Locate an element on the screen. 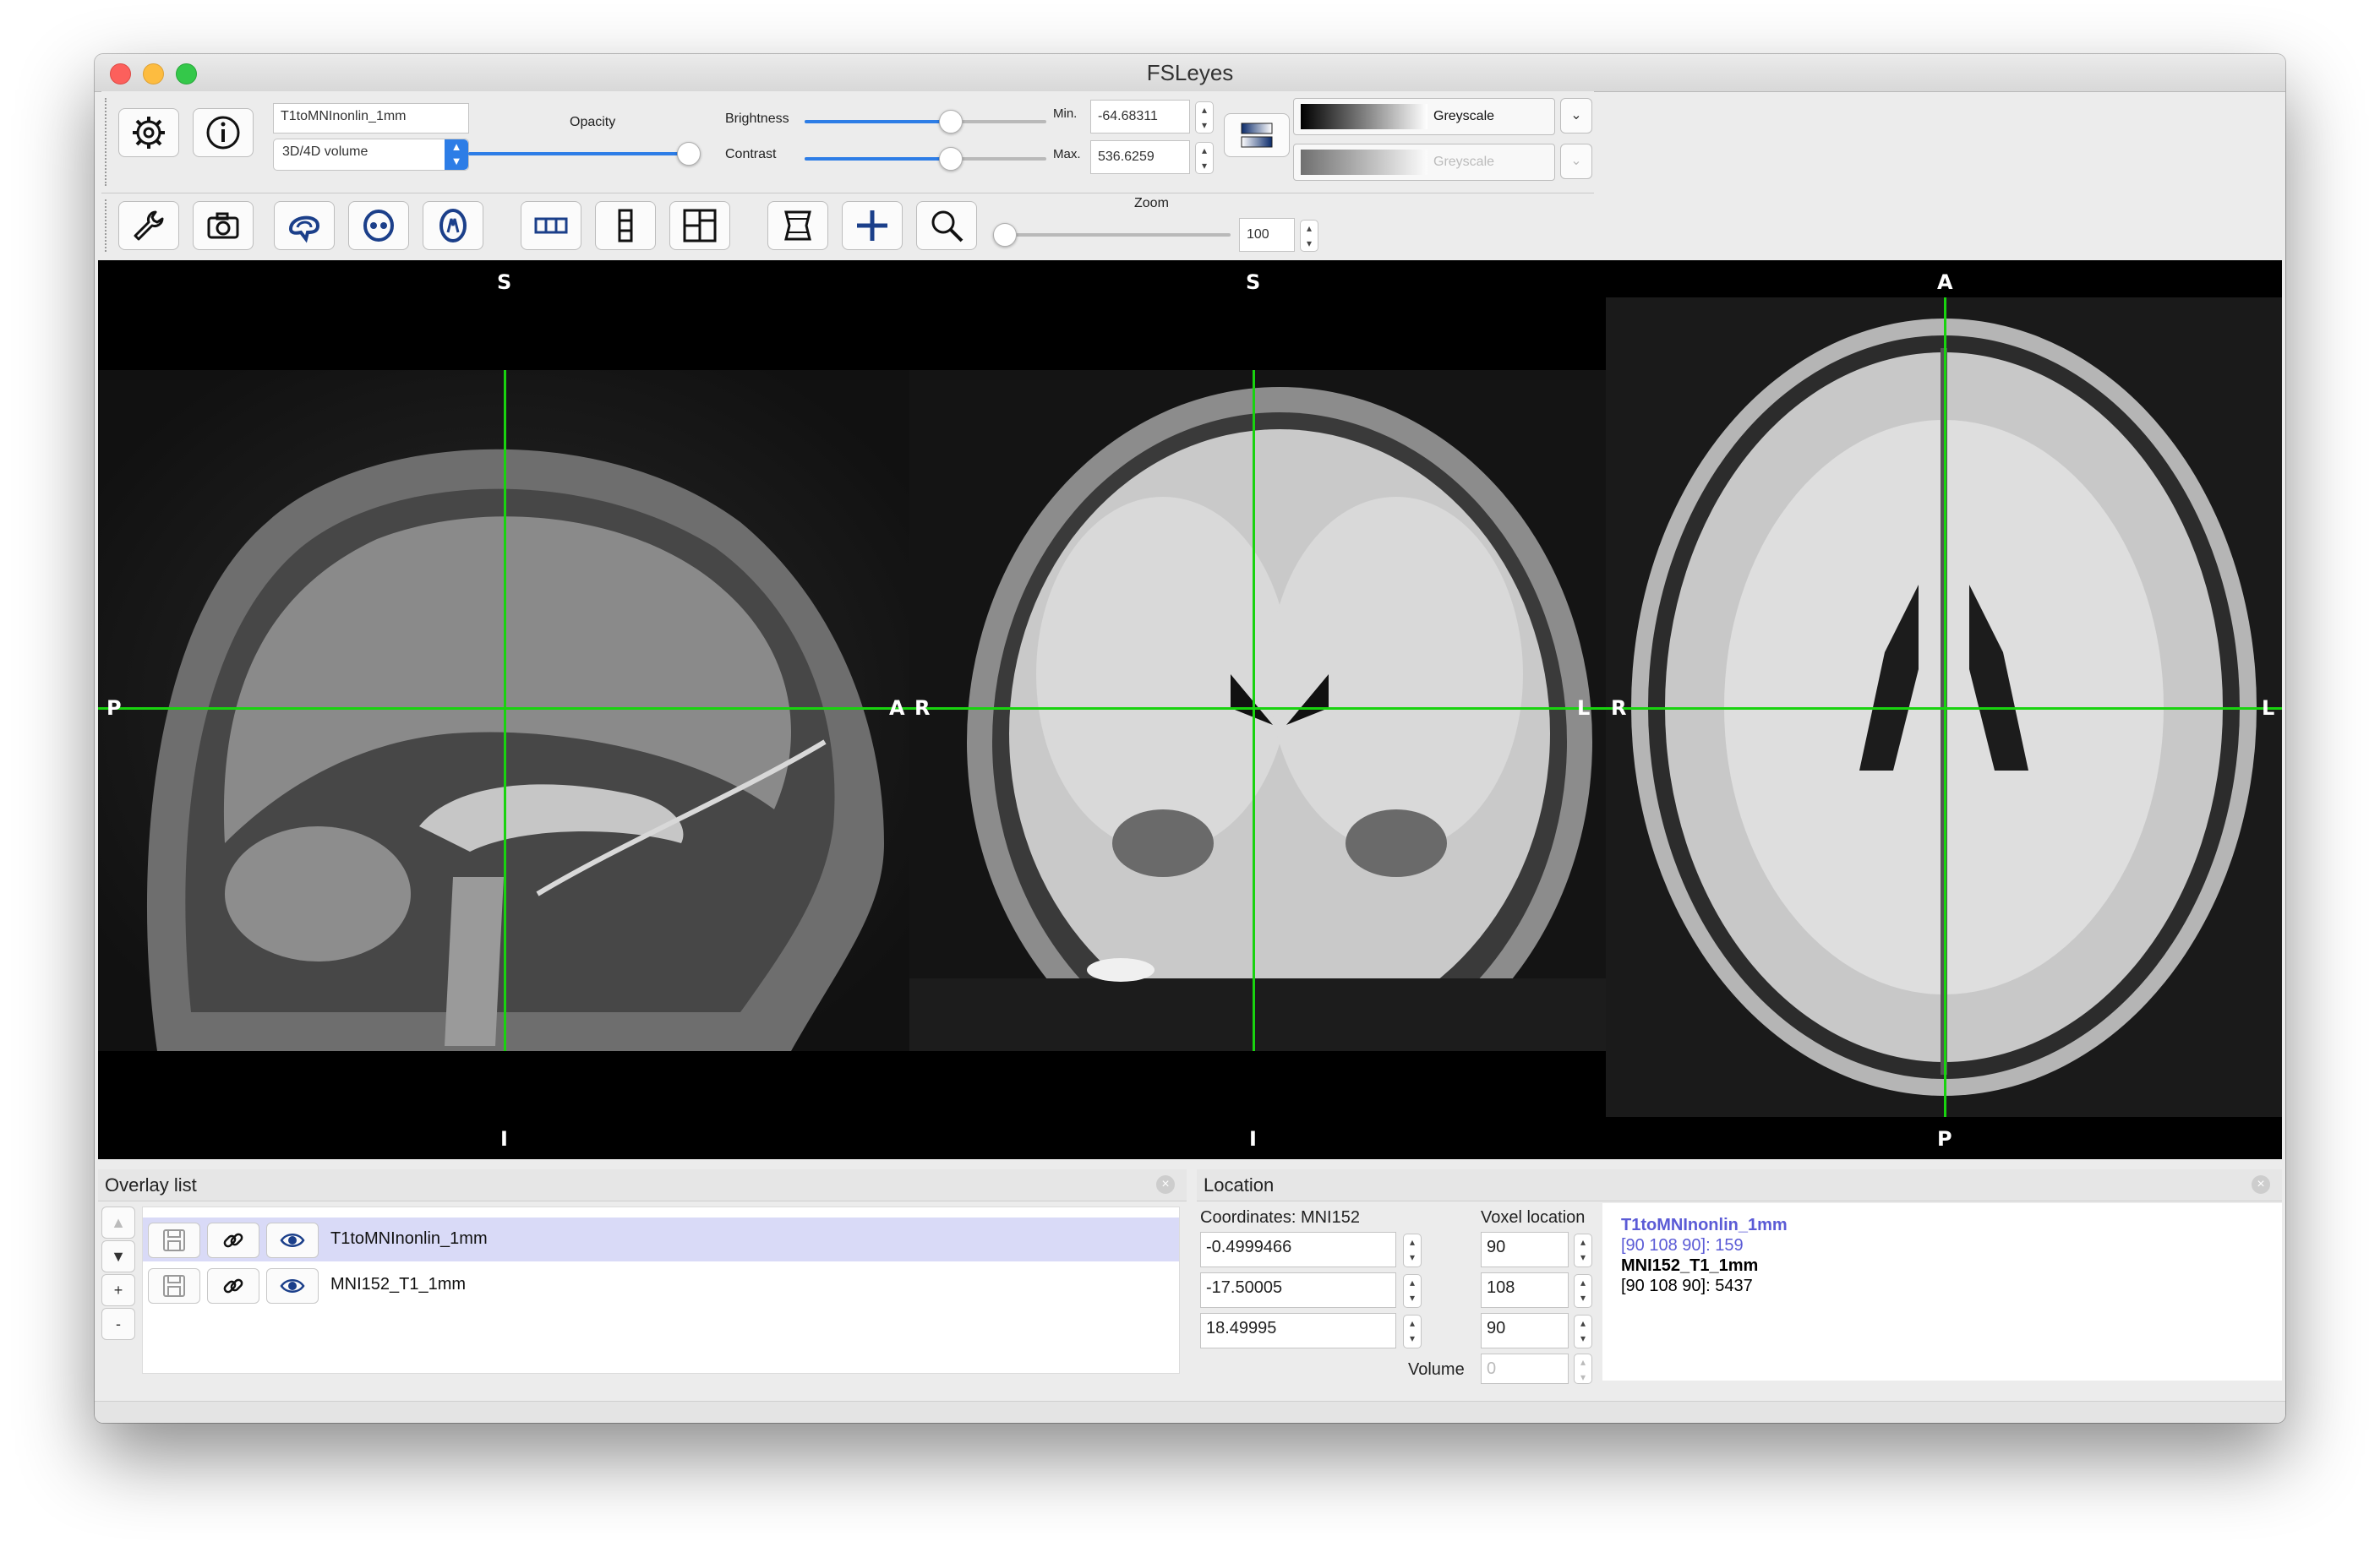 This screenshot has height=1558, width=2380. voxel-x-input: 90 is located at coordinates (1525, 1249).